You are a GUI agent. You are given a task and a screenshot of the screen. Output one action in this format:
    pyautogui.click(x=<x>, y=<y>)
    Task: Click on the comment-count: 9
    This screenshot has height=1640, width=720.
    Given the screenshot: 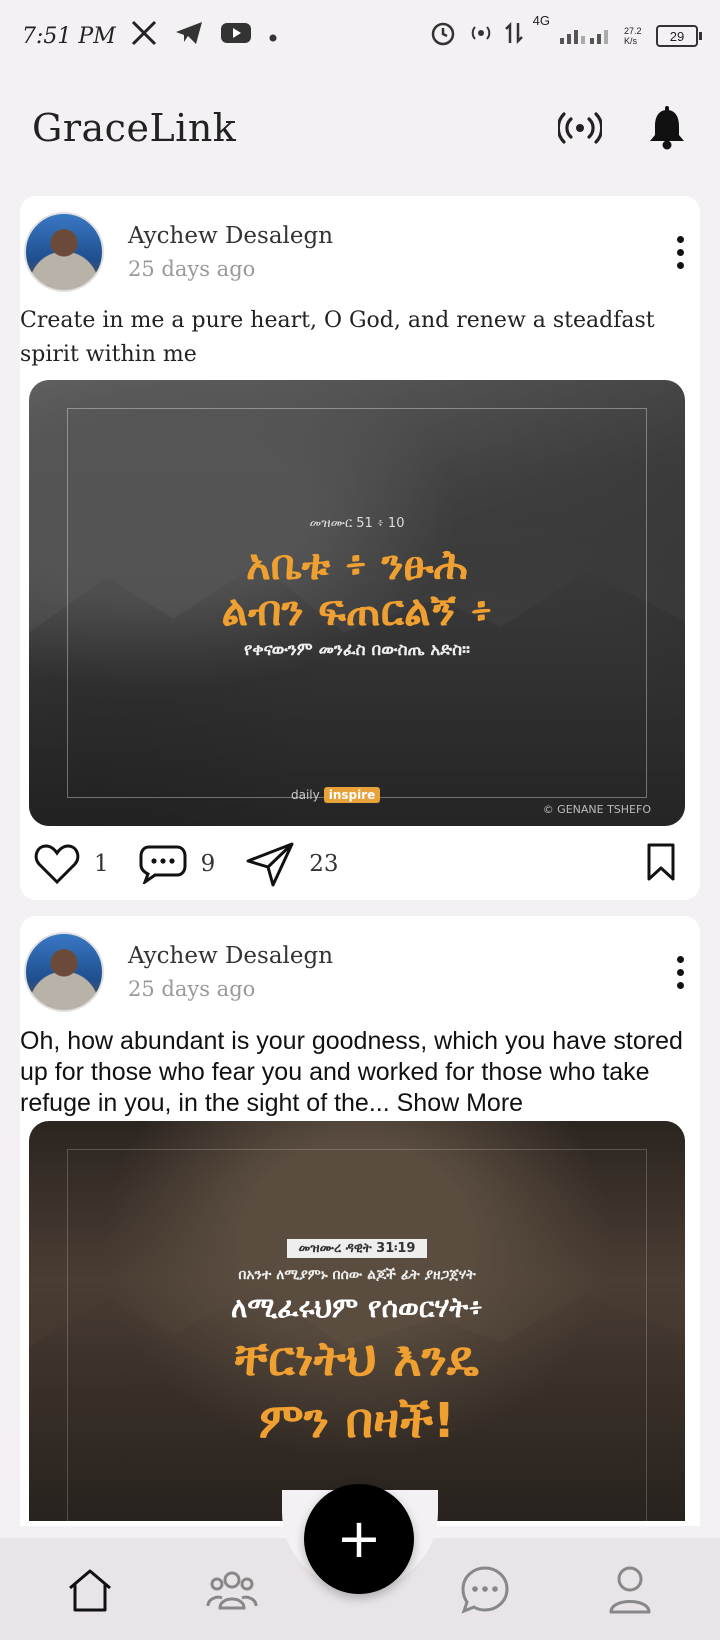 What is the action you would take?
    pyautogui.click(x=208, y=864)
    